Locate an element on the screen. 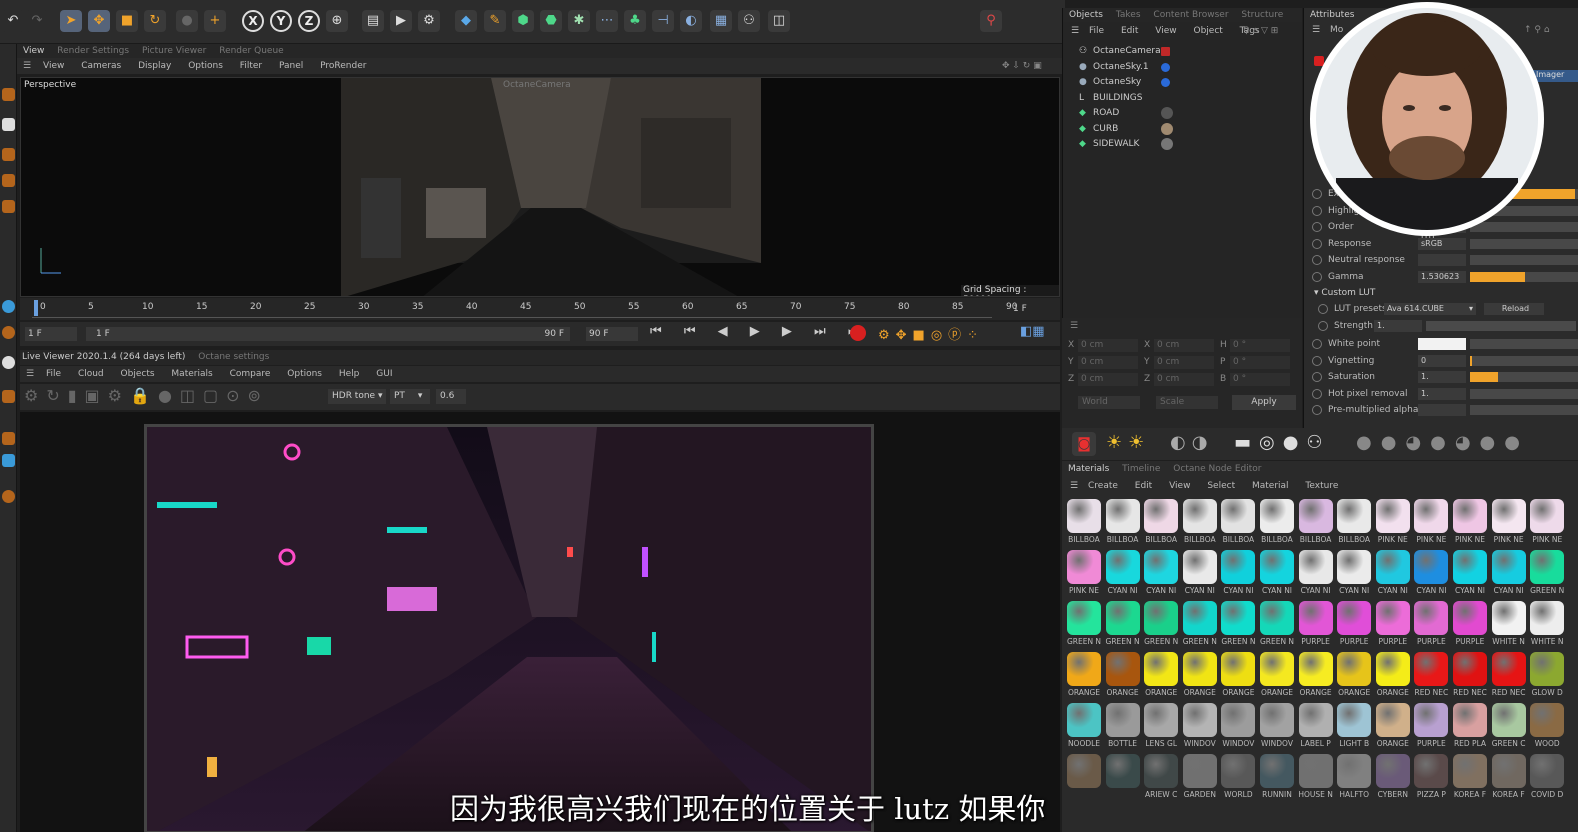 This screenshot has width=1578, height=832. magnify-icon: ⚲ is located at coordinates (991, 21).